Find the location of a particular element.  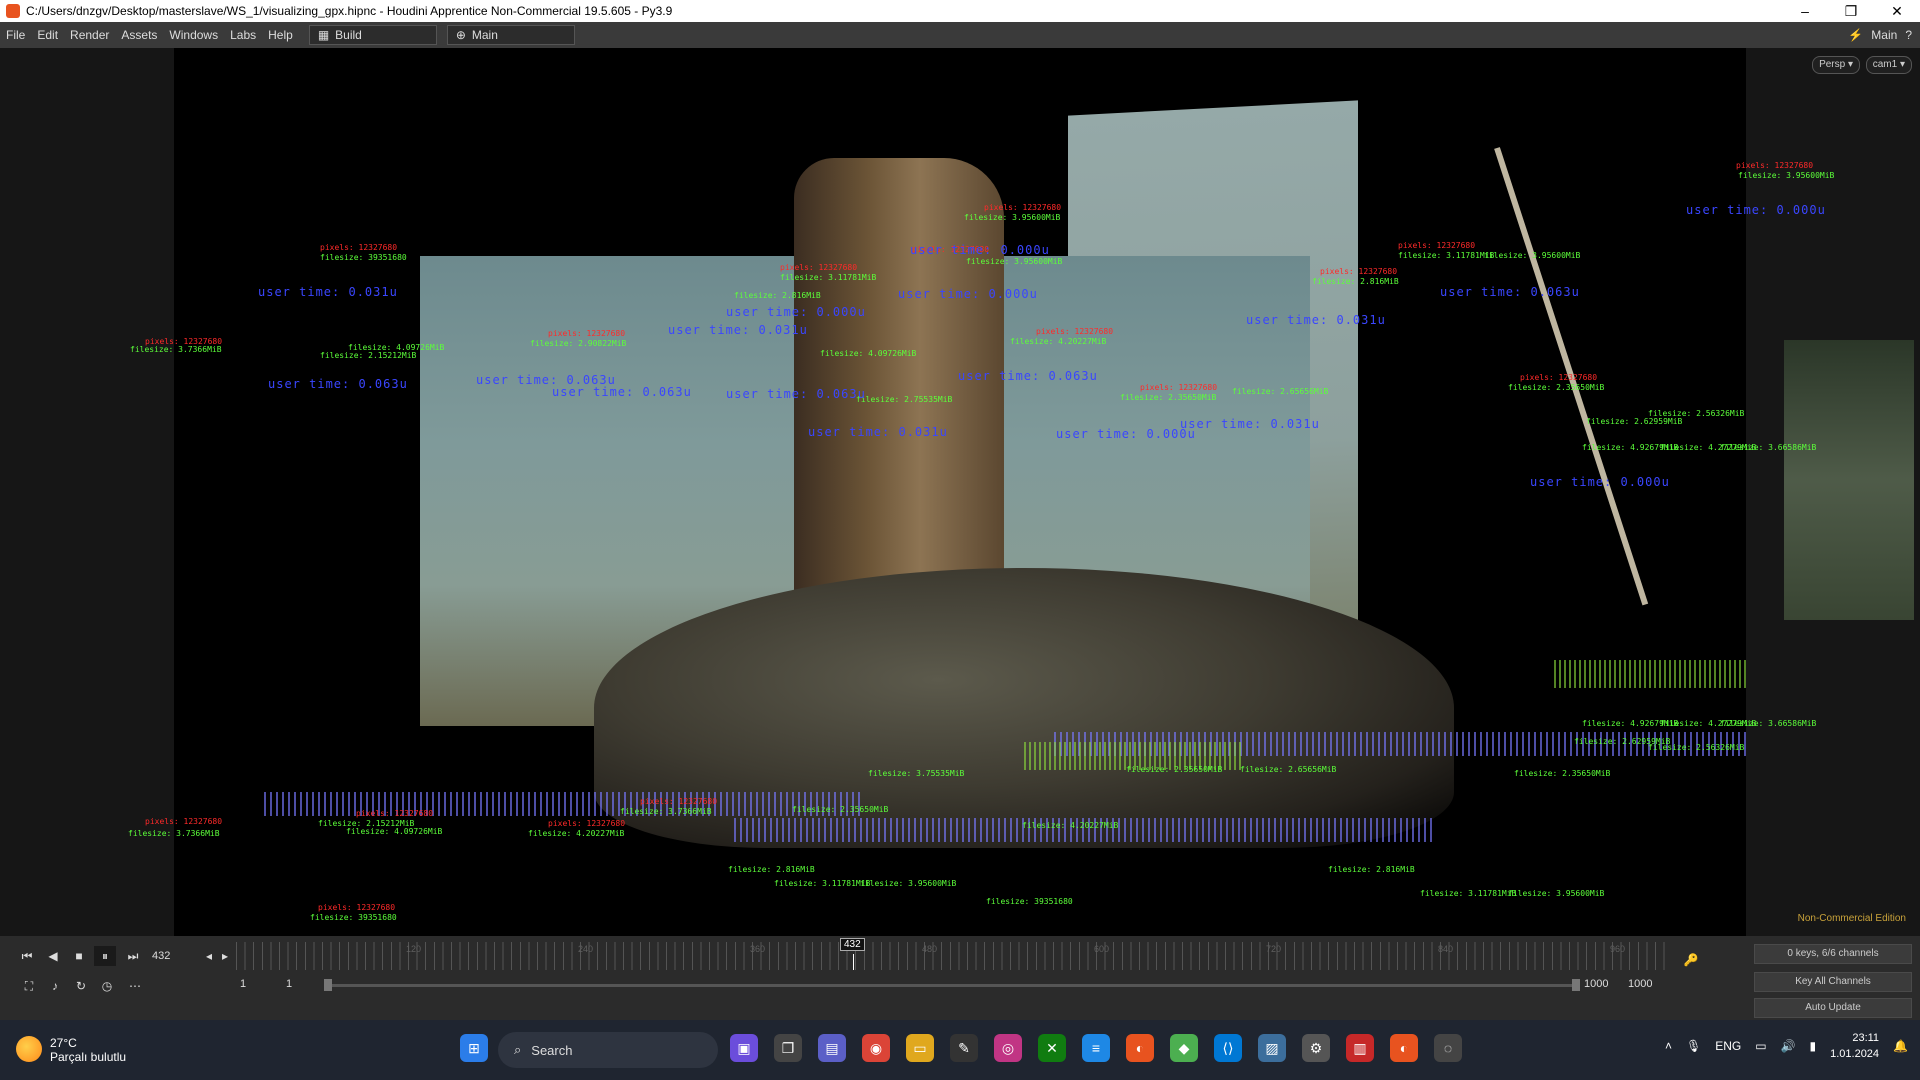

minimize-button: – is located at coordinates (1805, 11).